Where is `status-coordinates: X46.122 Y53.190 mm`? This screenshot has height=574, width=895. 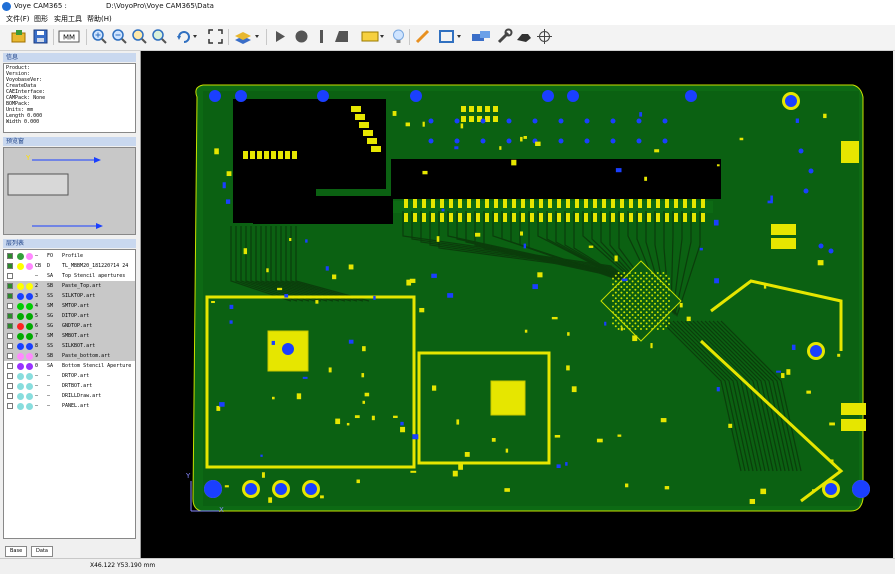
status-coordinates: X46.122 Y53.190 mm is located at coordinates (123, 565).